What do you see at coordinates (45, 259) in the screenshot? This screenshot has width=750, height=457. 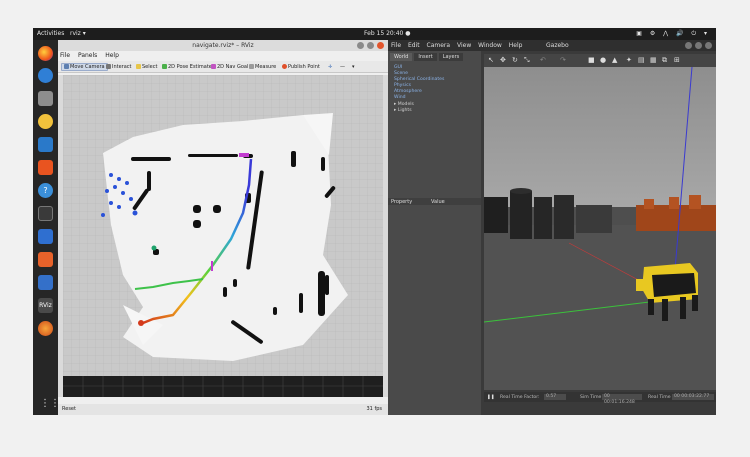 I see `impress-icon` at bounding box center [45, 259].